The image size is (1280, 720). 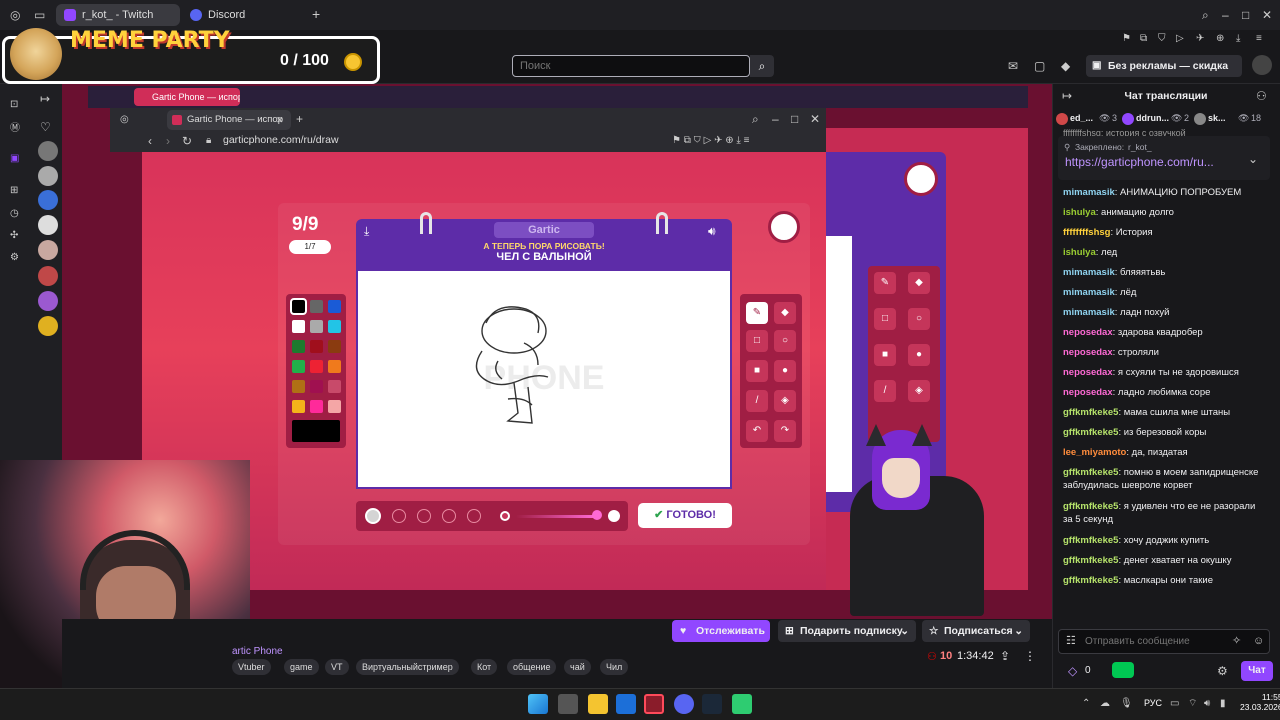 What do you see at coordinates (301, 667) in the screenshot?
I see `tag: game` at bounding box center [301, 667].